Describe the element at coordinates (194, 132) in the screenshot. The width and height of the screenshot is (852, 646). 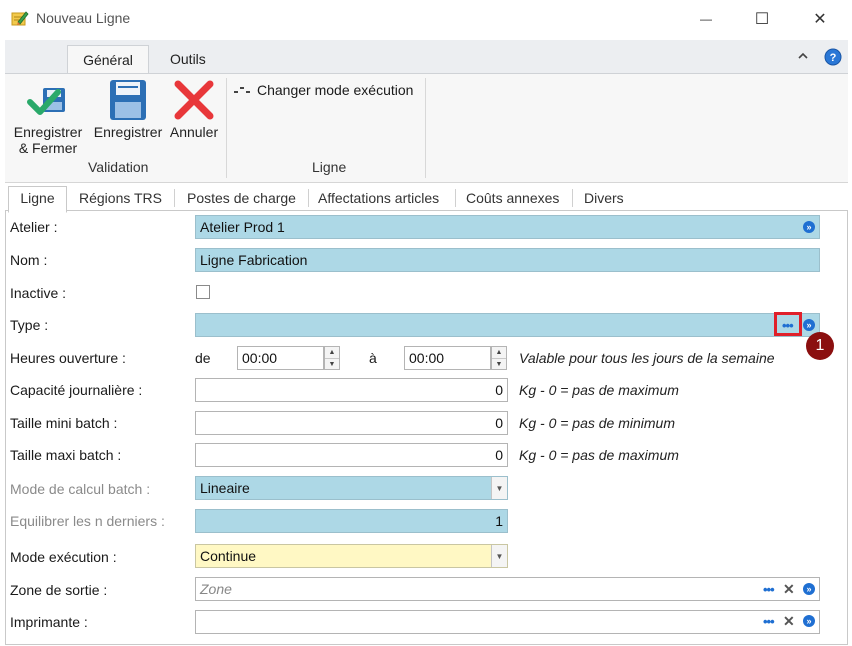
I see `cancel-label: Annuler` at that location.